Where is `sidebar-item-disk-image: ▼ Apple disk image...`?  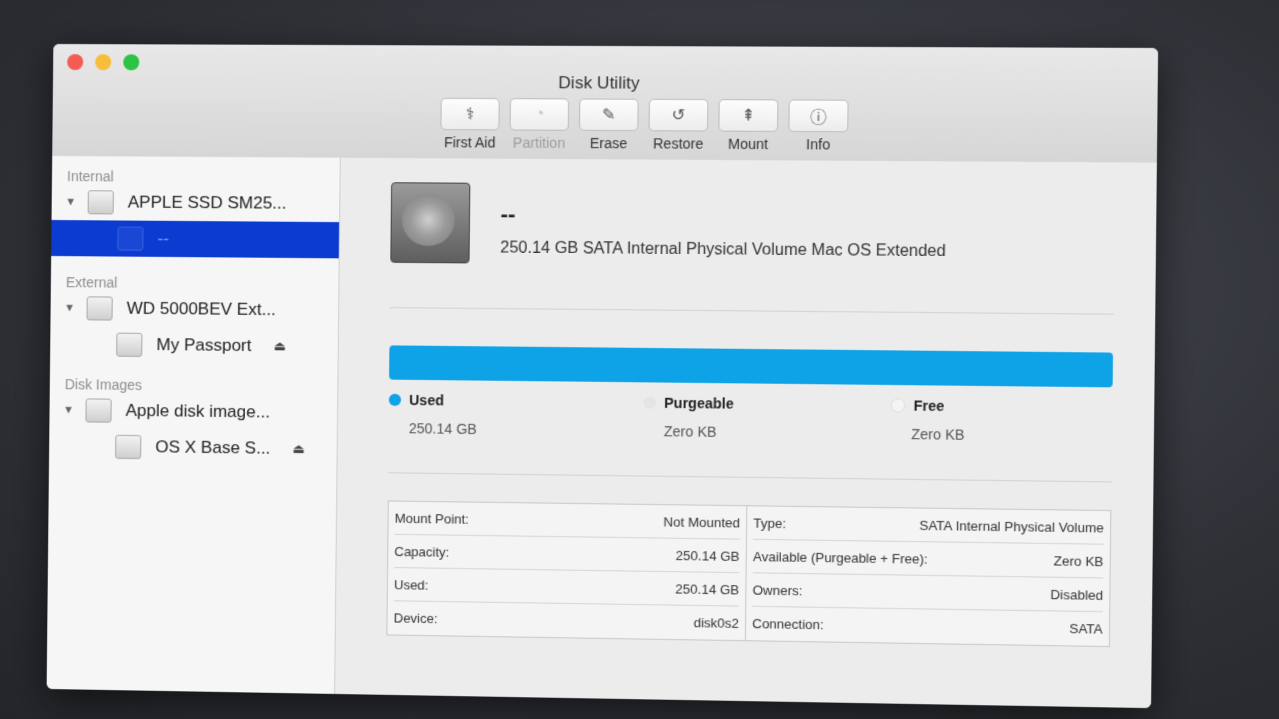
sidebar-item-disk-image: ▼ Apple disk image... is located at coordinates (193, 411).